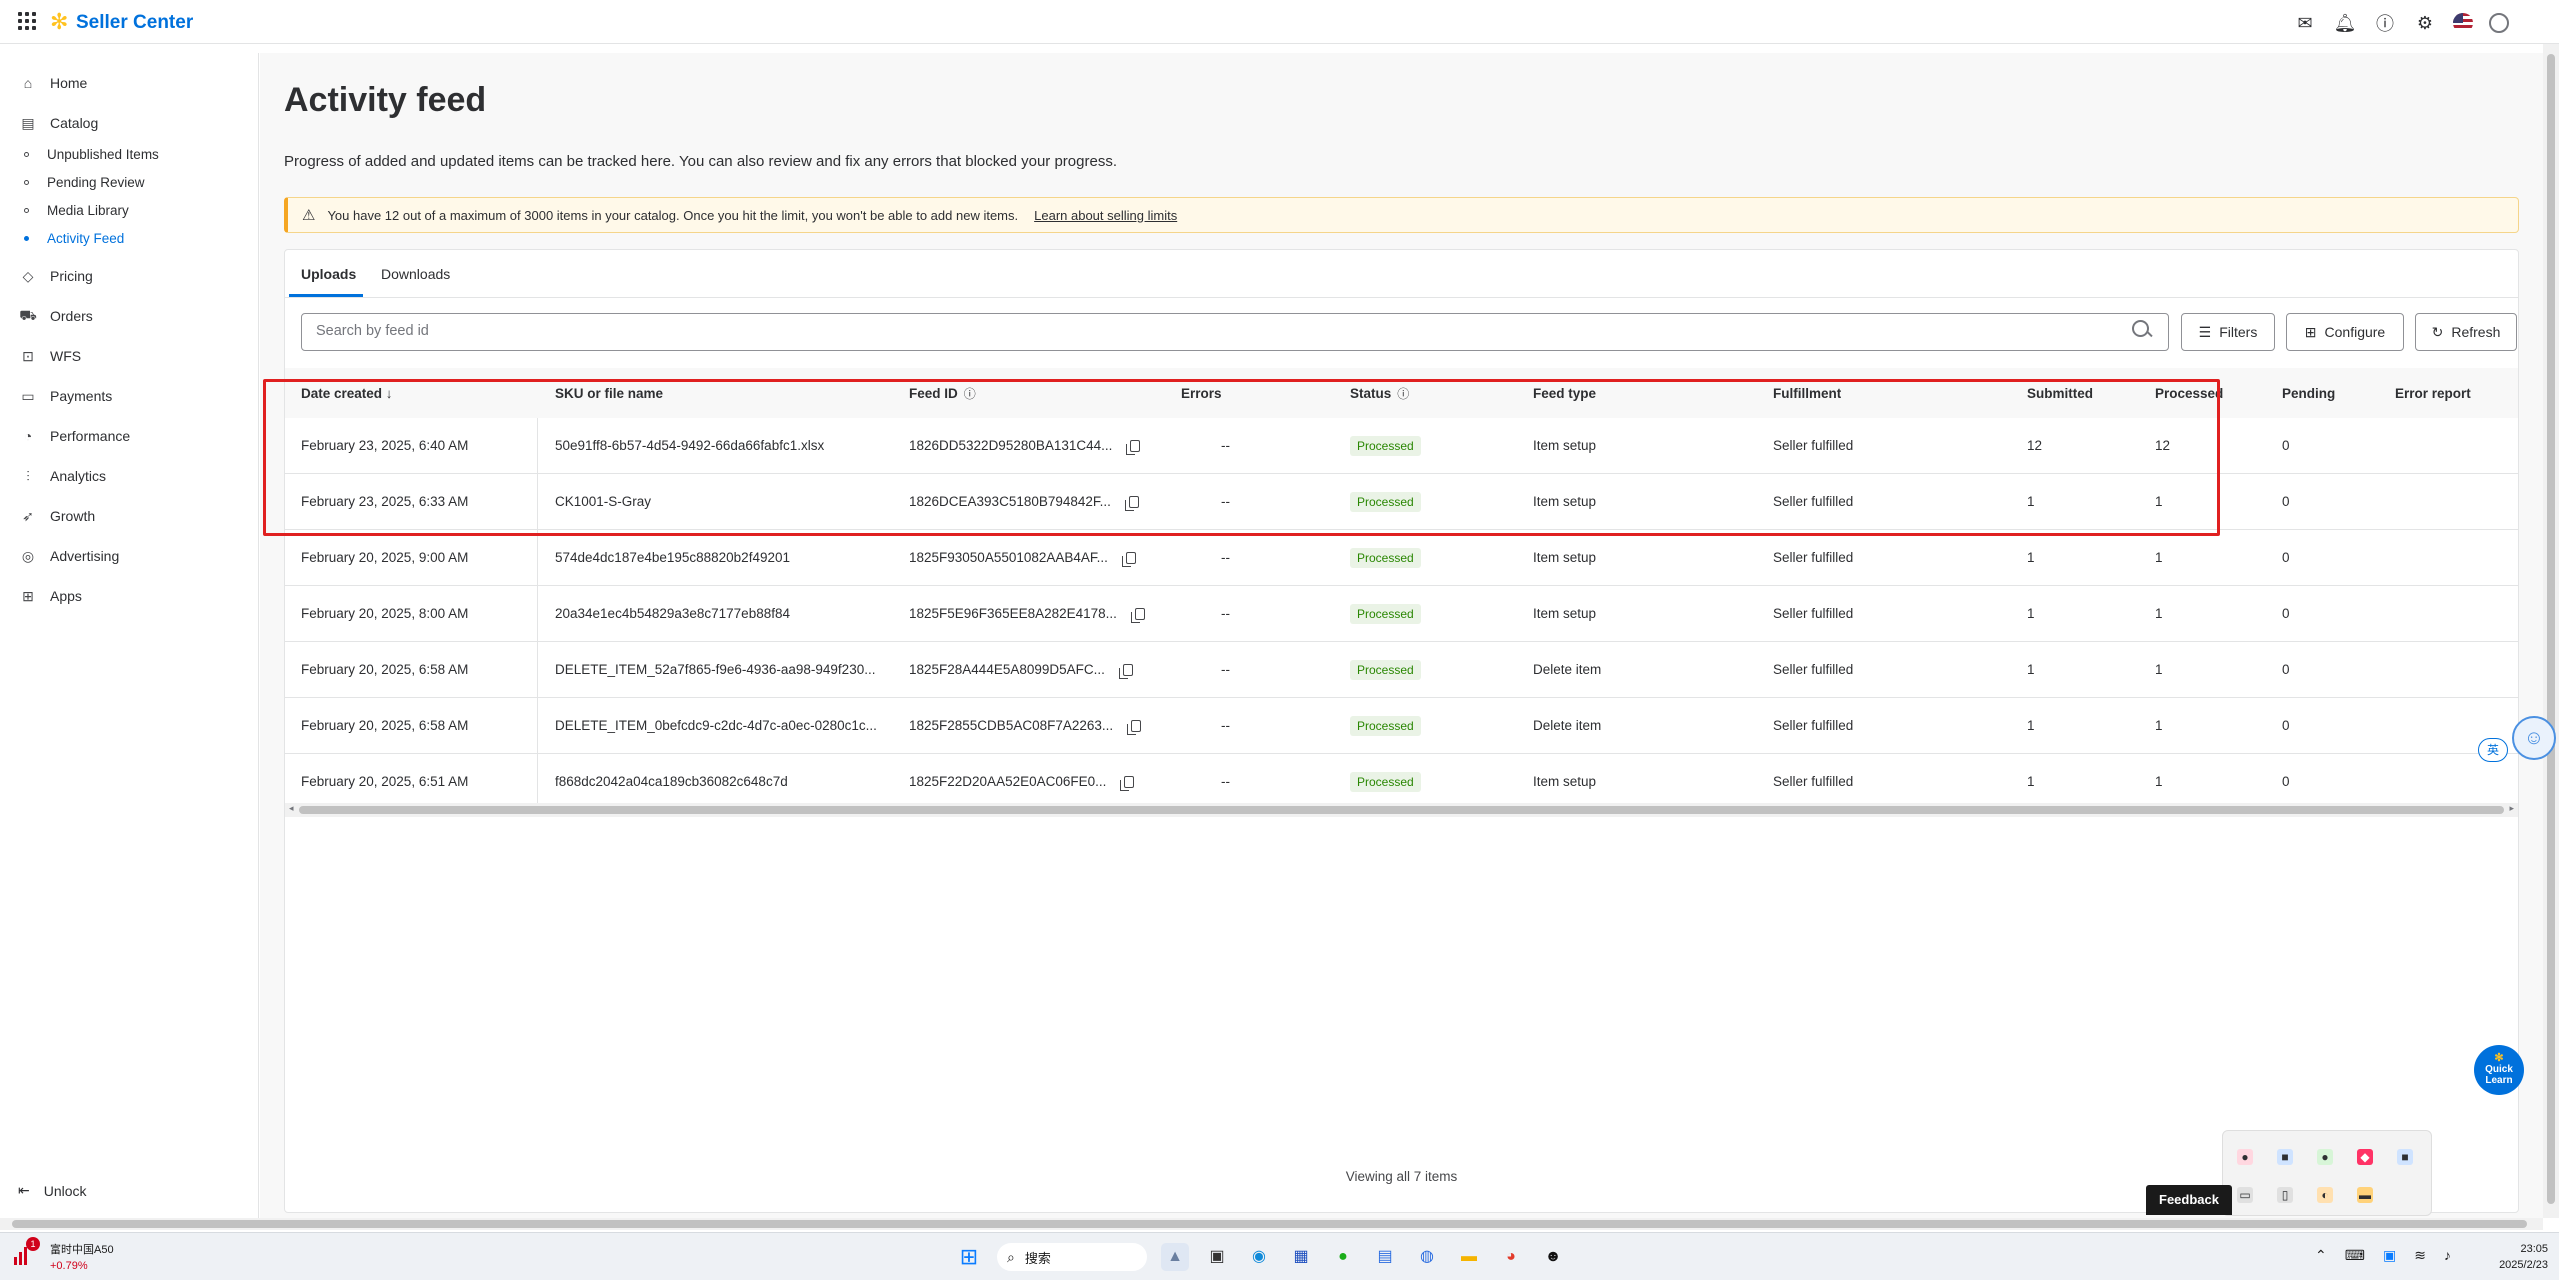 The width and height of the screenshot is (2559, 1280). Describe the element at coordinates (2447, 1255) in the screenshot. I see `volume-icon: ♪` at that location.